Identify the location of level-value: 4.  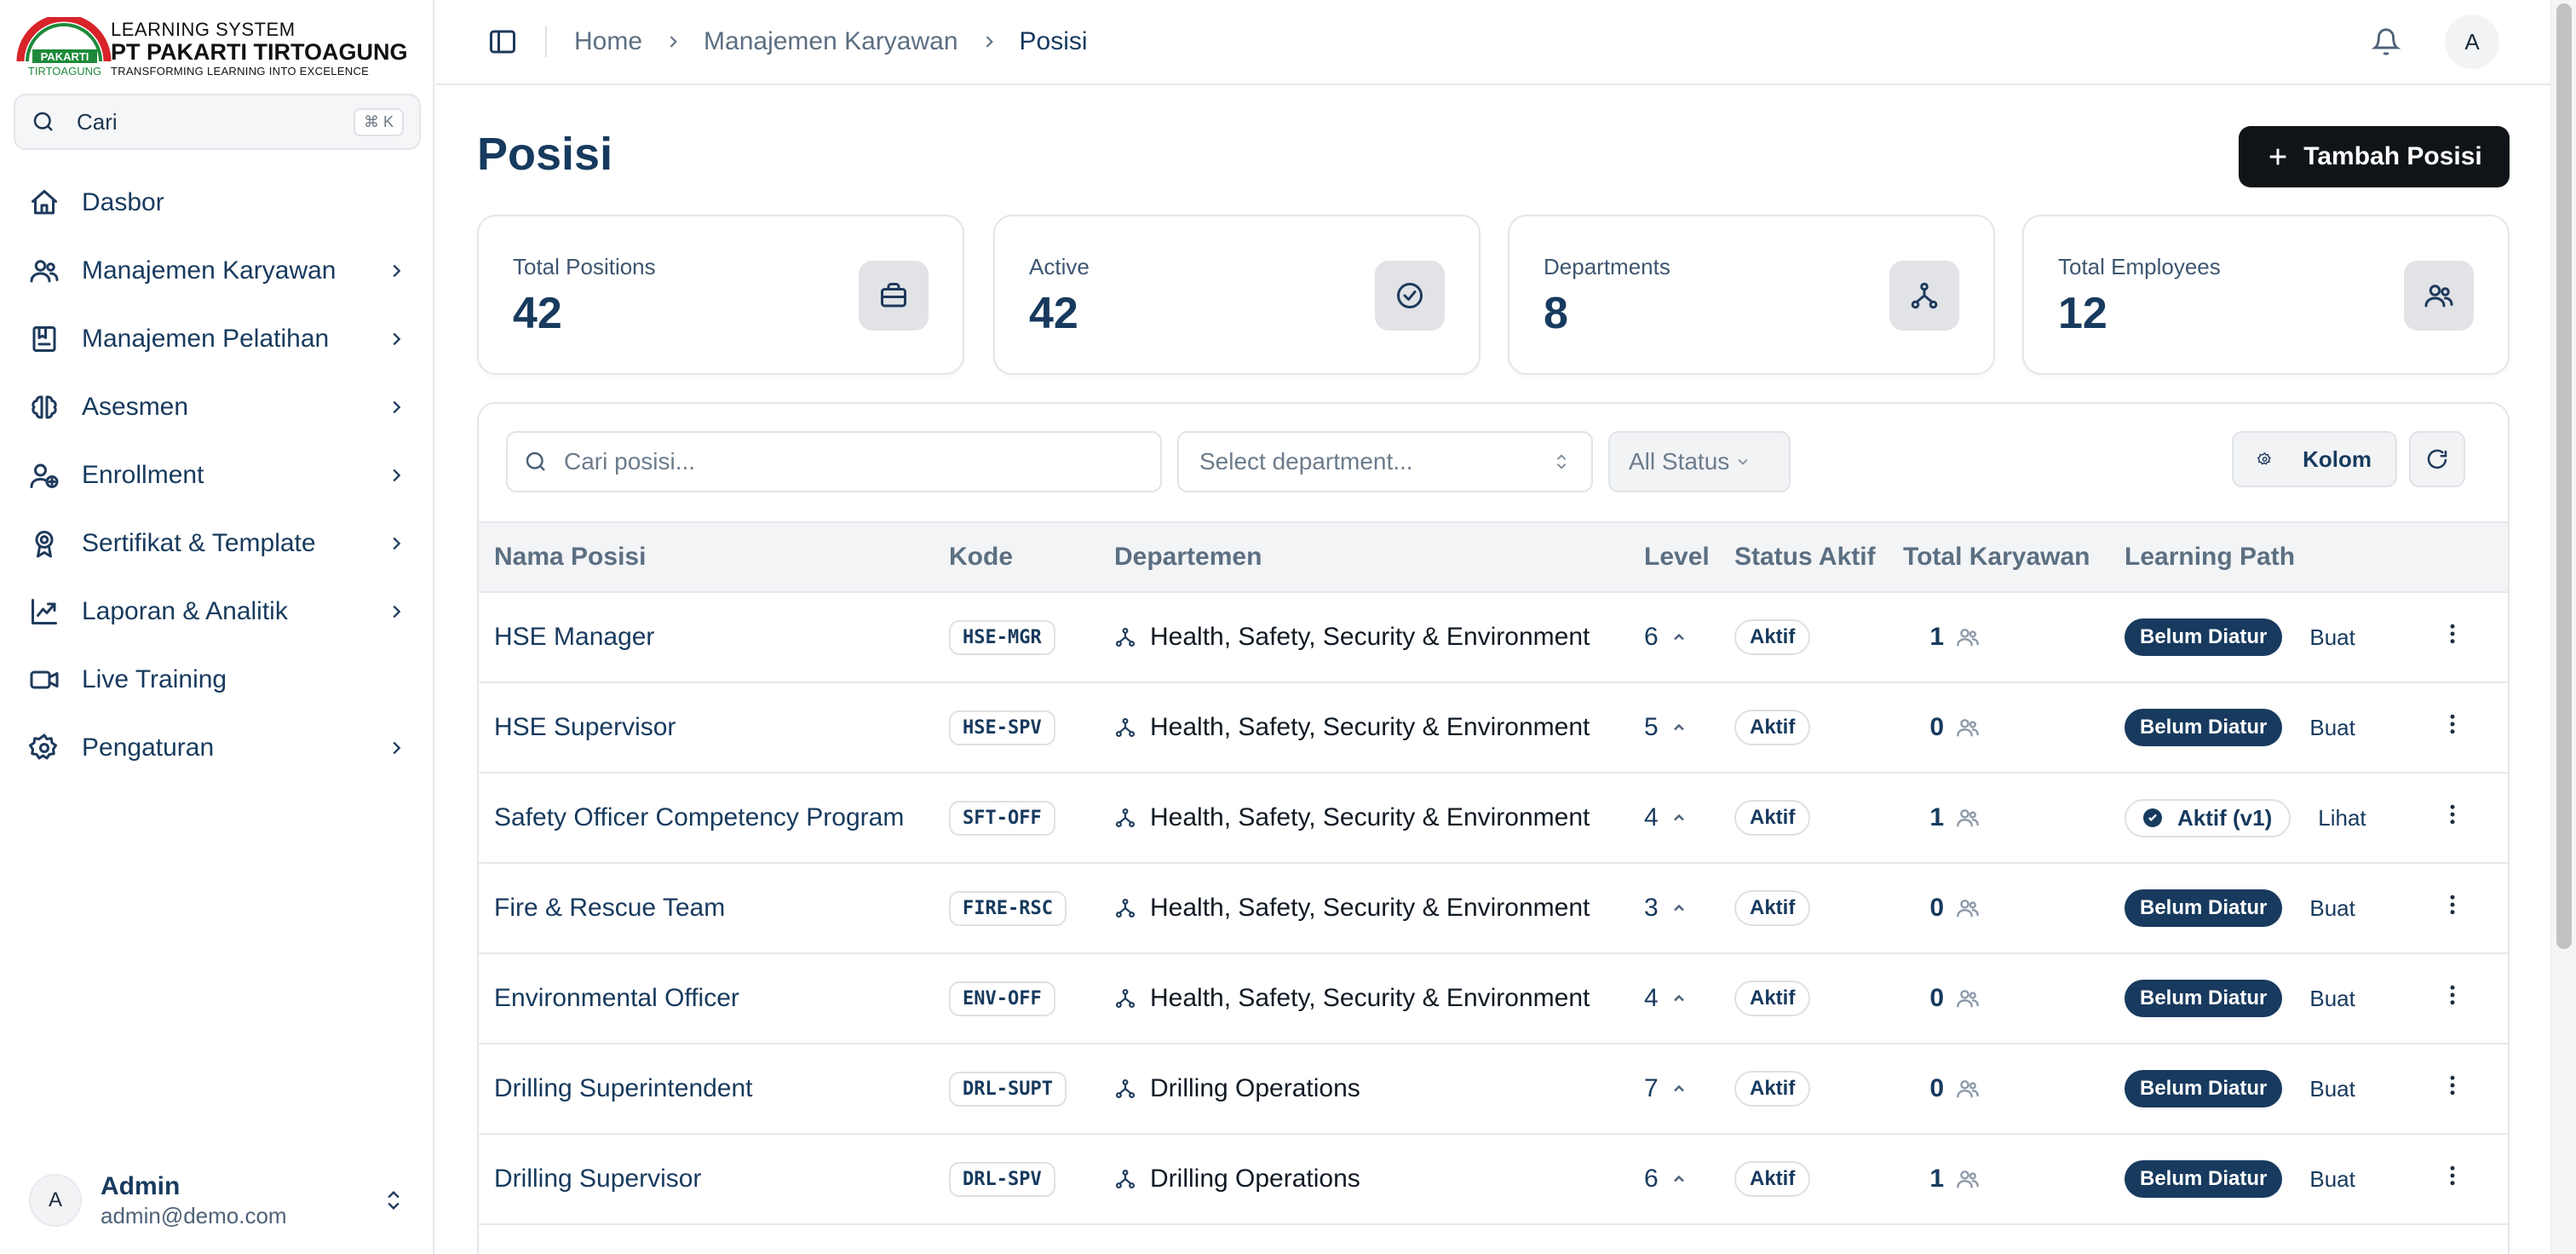
(1652, 998).